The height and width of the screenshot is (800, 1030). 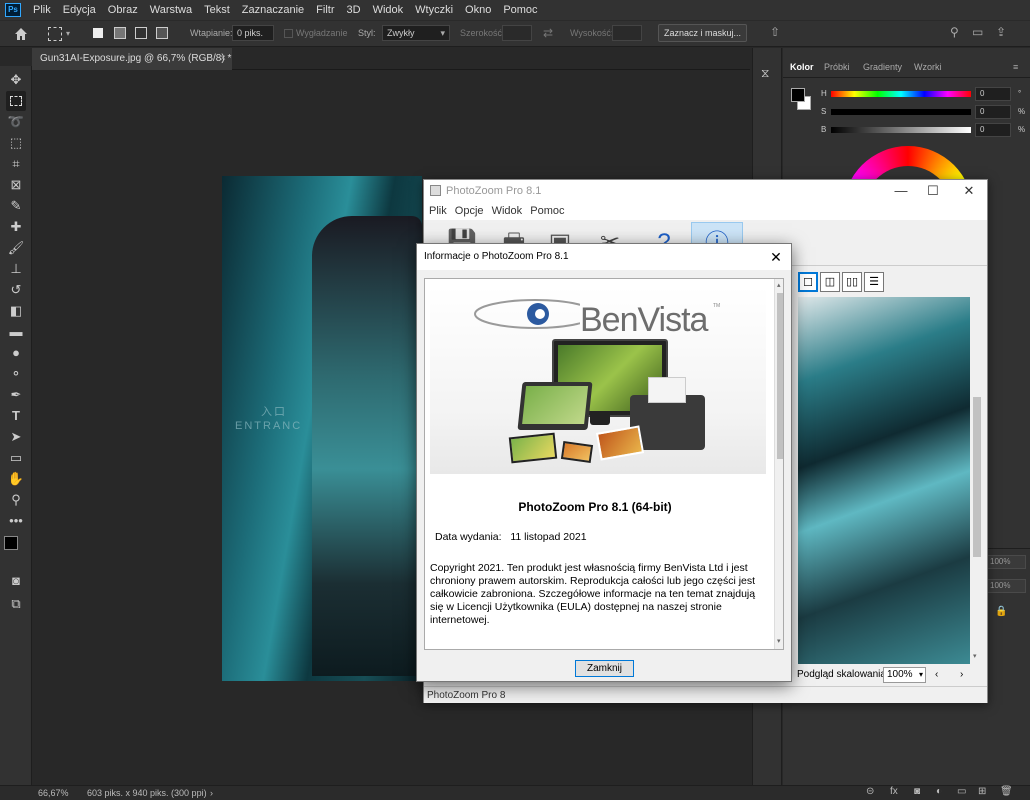 What do you see at coordinates (936, 675) in the screenshot?
I see `chevron-left-icon: ‹` at bounding box center [936, 675].